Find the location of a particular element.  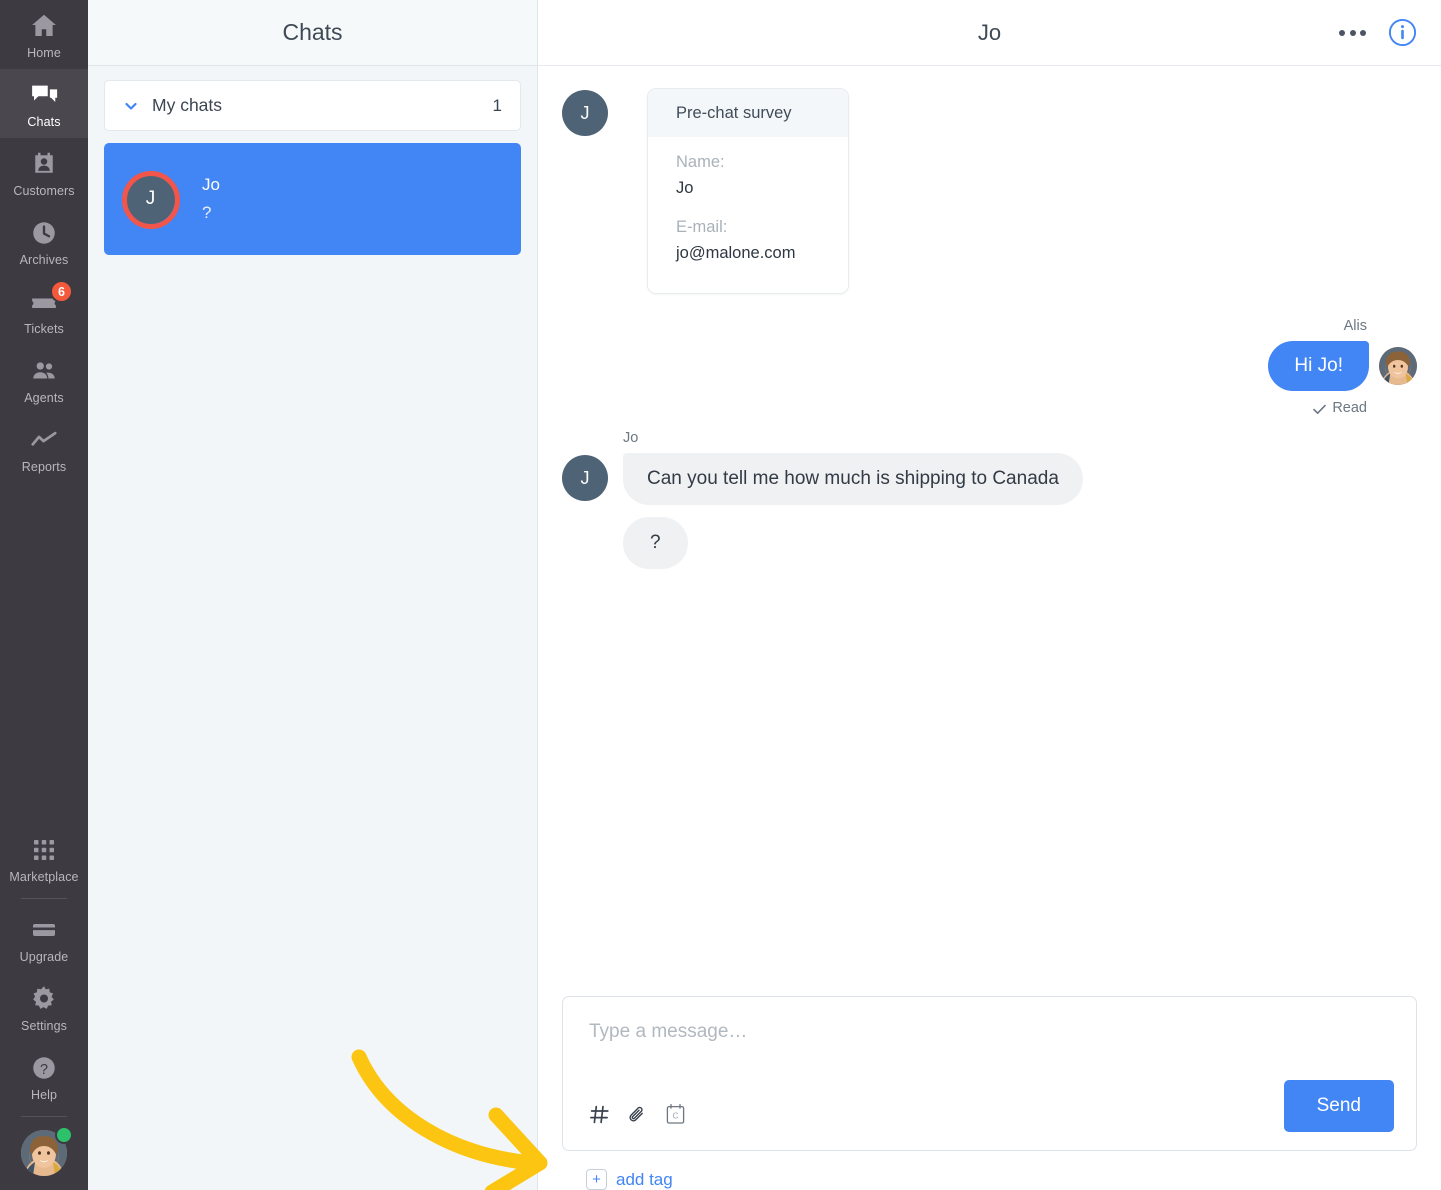

sidebar-item-archives: Archives is located at coordinates (44, 241).